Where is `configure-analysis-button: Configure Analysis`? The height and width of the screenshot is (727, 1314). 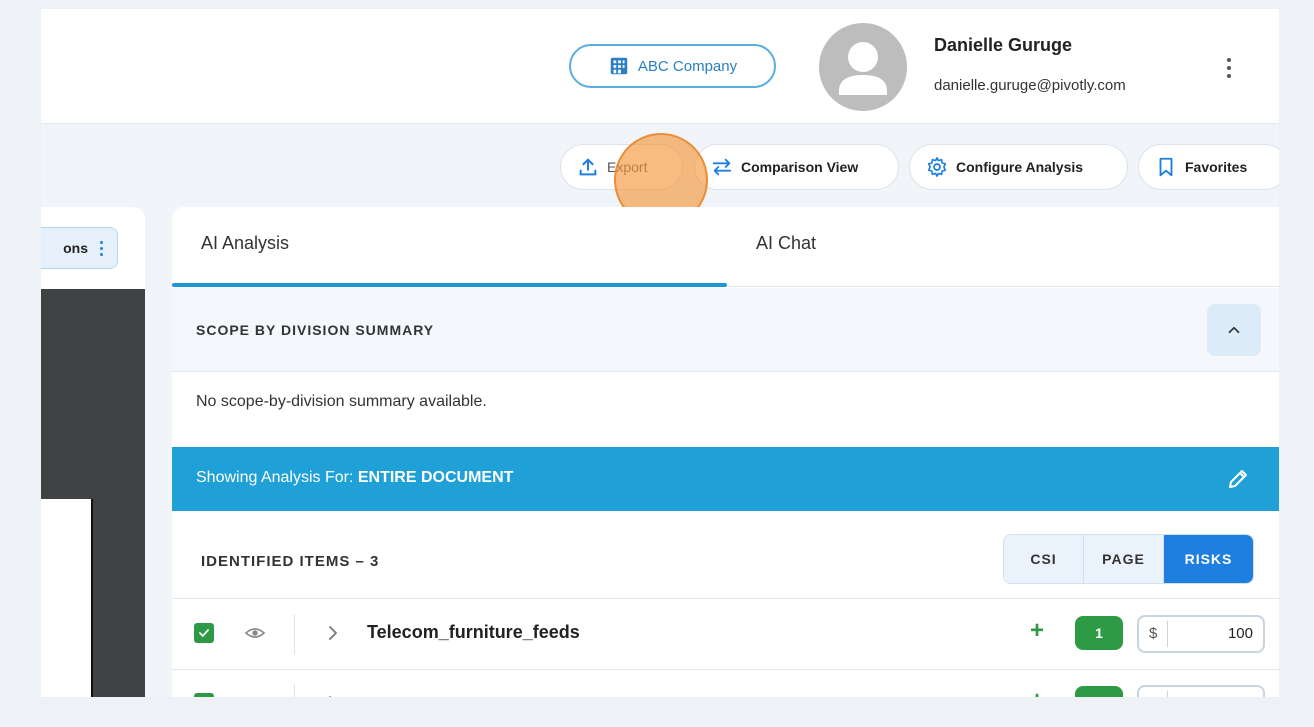
configure-analysis-button: Configure Analysis is located at coordinates (1018, 167).